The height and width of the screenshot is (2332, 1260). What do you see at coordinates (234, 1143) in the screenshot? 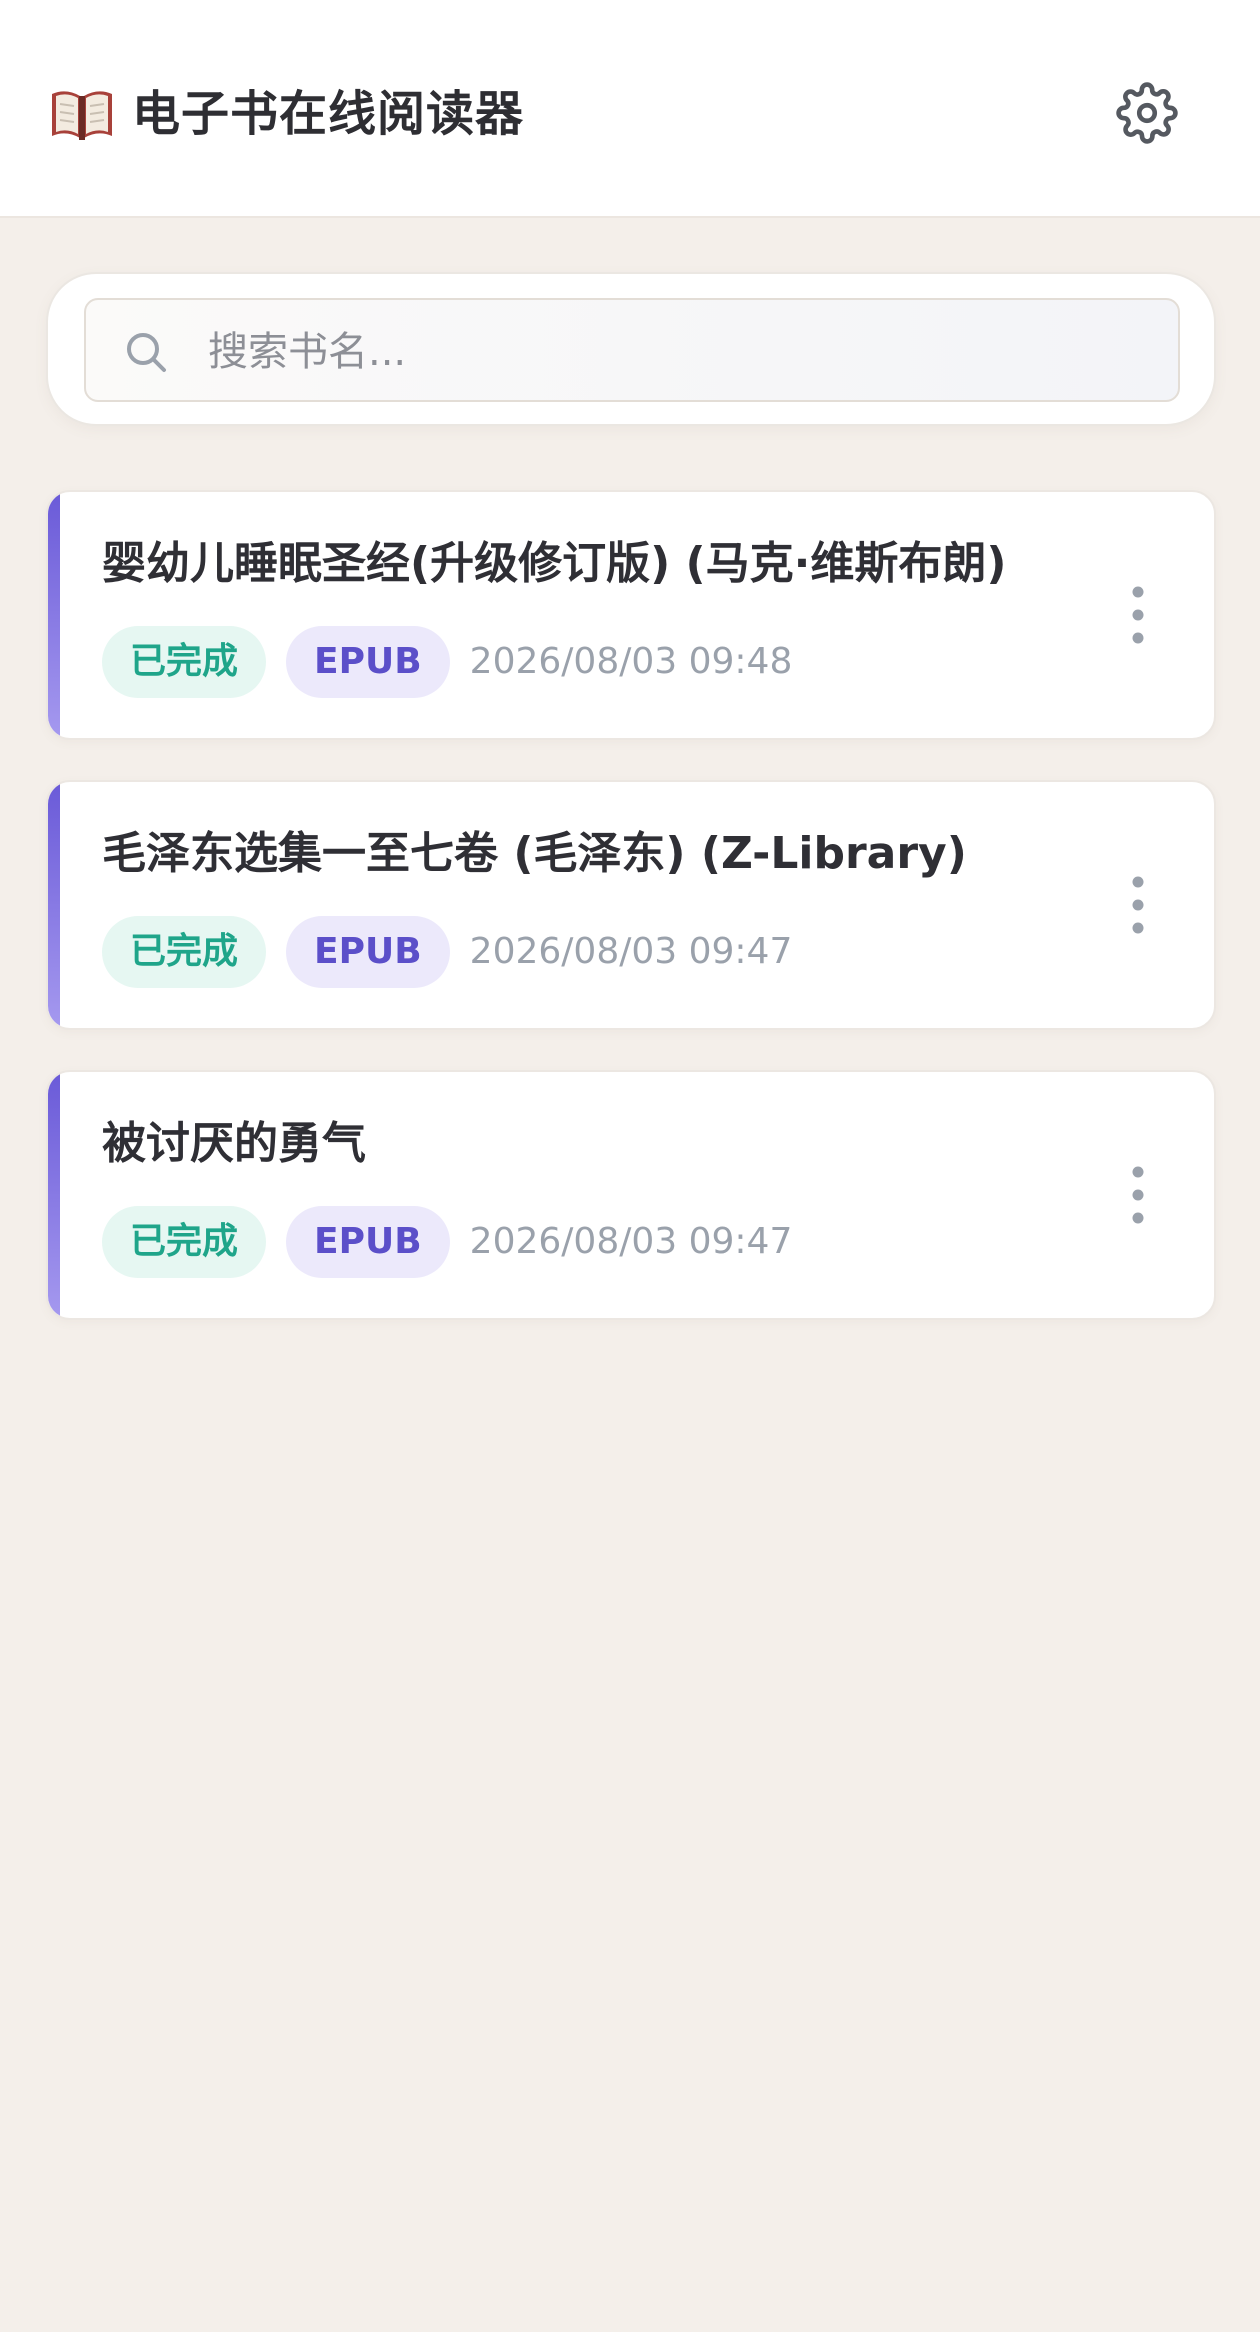
I see `book-title: 被讨厌的勇气` at bounding box center [234, 1143].